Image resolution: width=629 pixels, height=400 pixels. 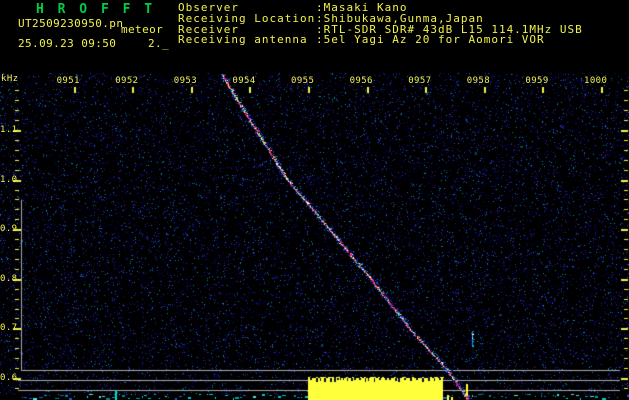 What do you see at coordinates (159, 43) in the screenshot?
I see `counter-value: 2._` at bounding box center [159, 43].